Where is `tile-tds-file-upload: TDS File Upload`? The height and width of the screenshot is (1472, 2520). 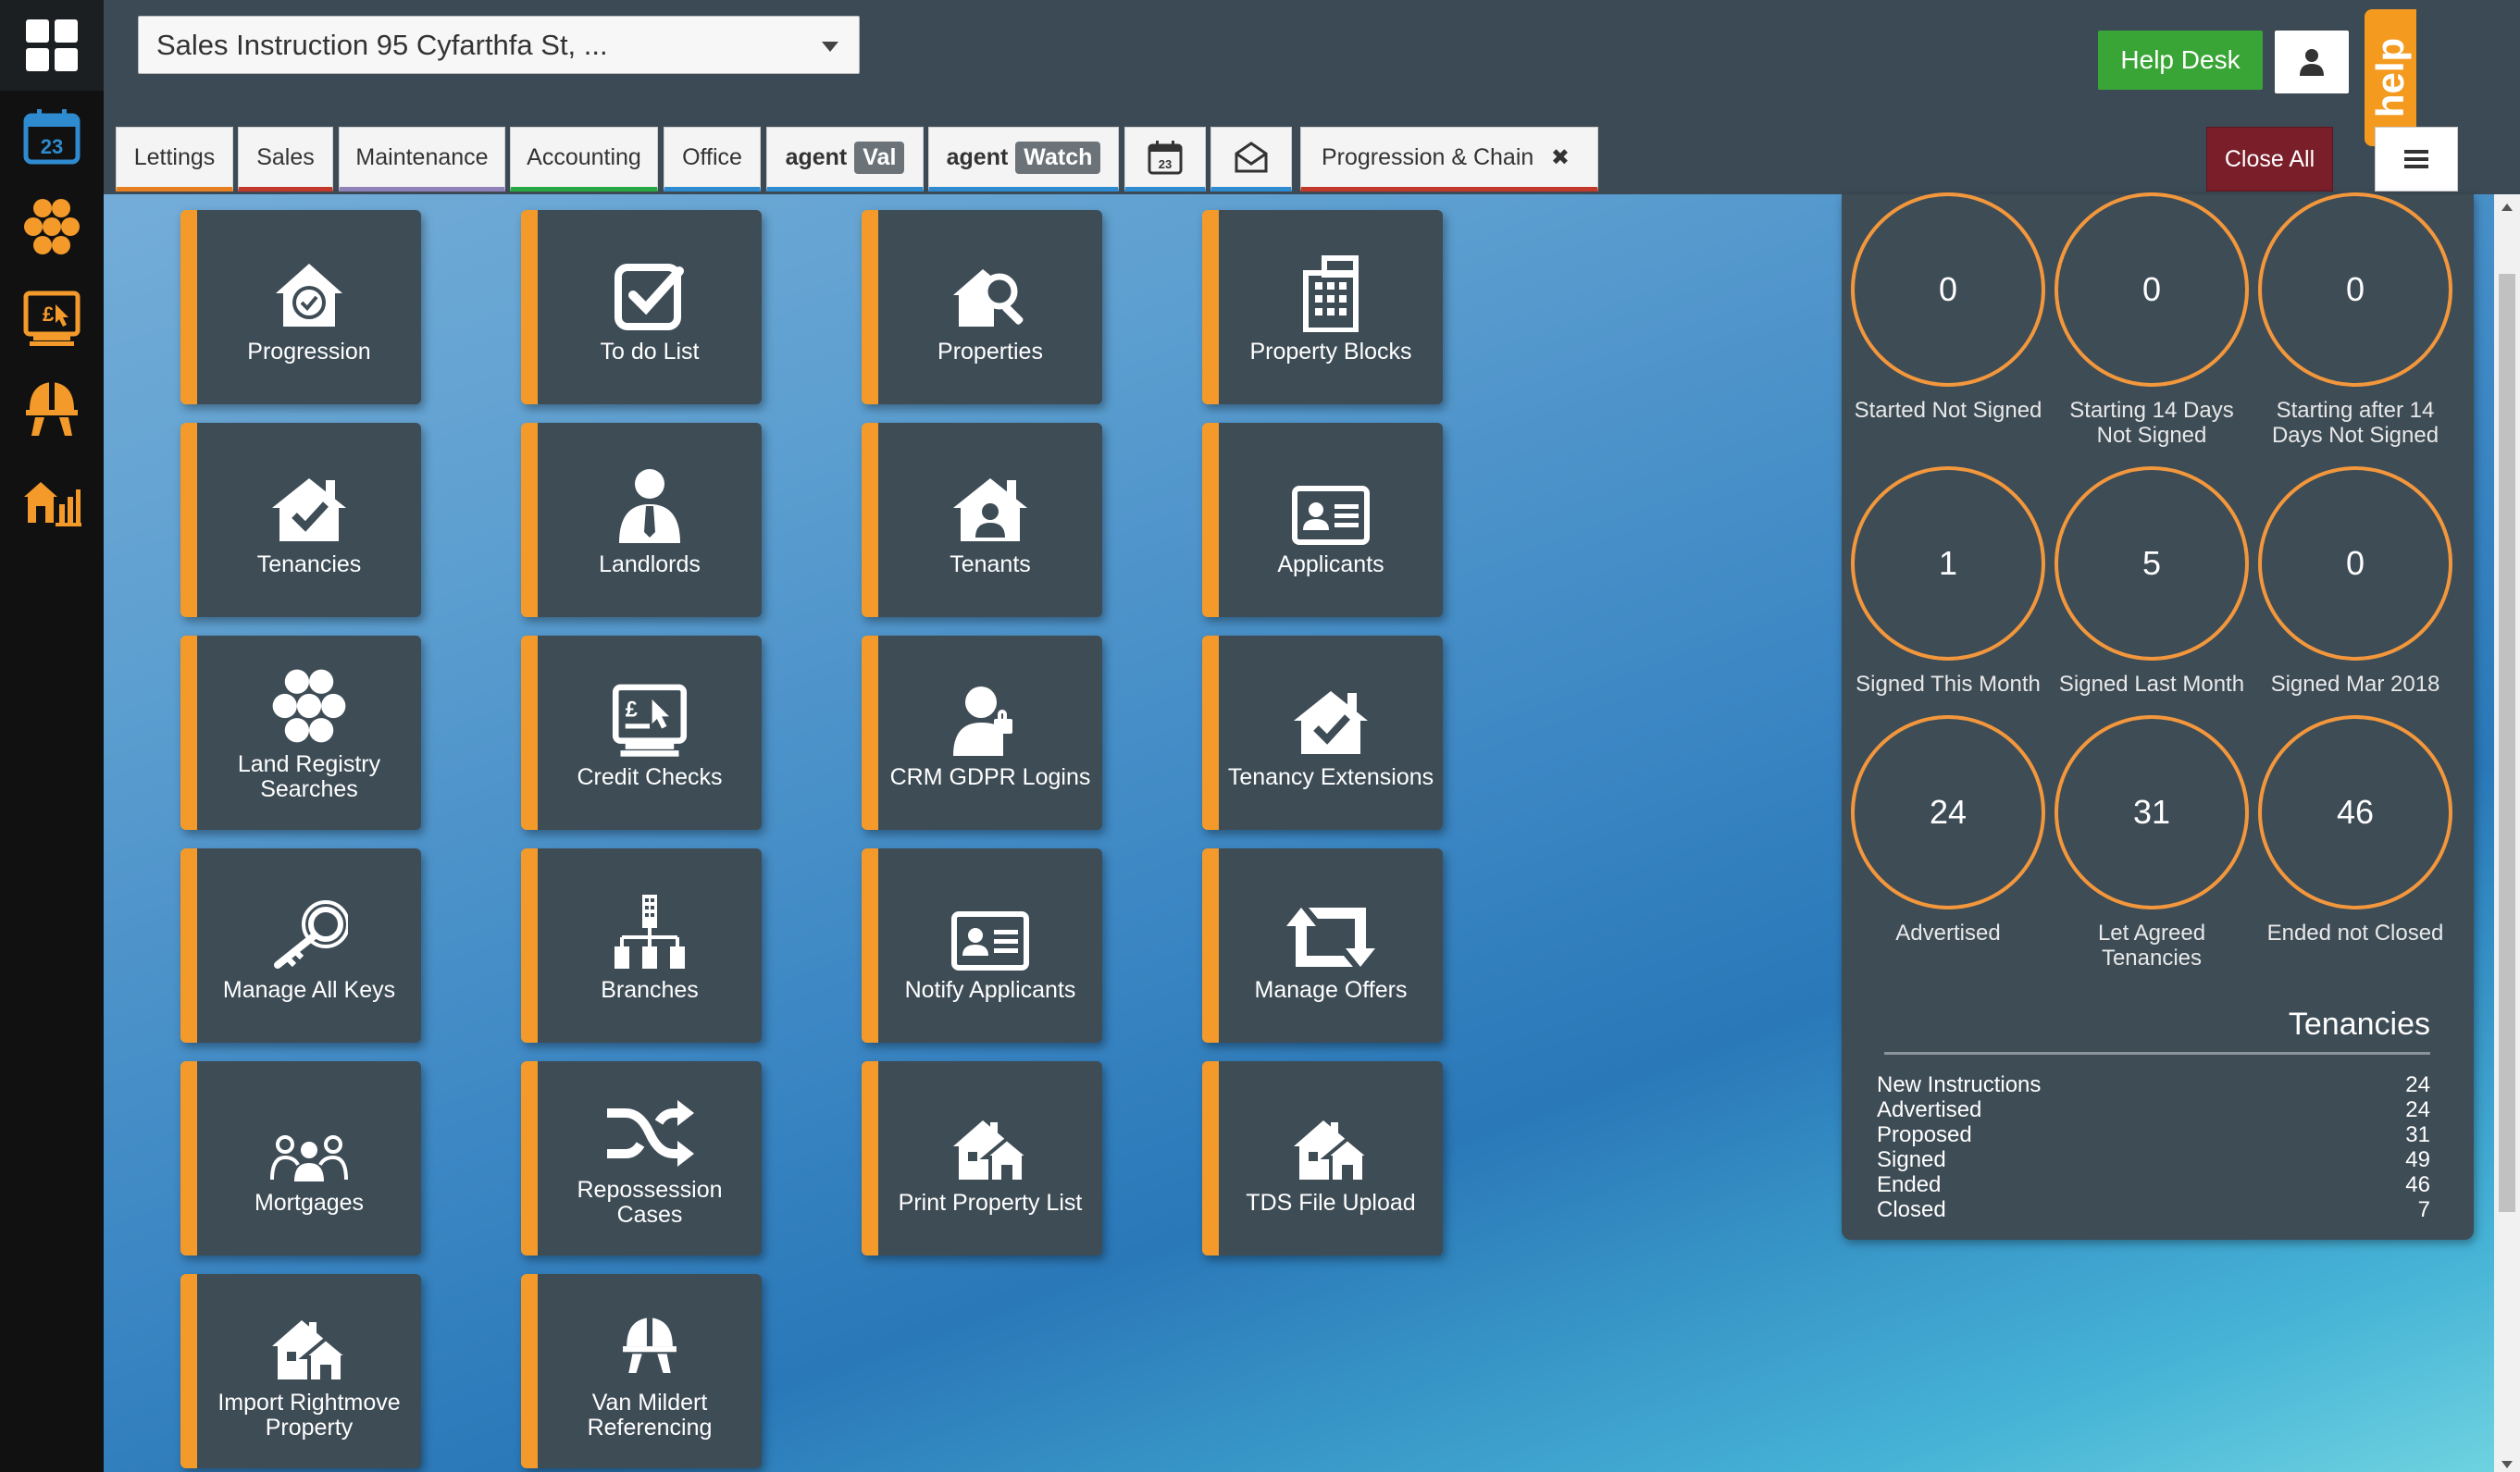 tile-tds-file-upload: TDS File Upload is located at coordinates (1322, 1158).